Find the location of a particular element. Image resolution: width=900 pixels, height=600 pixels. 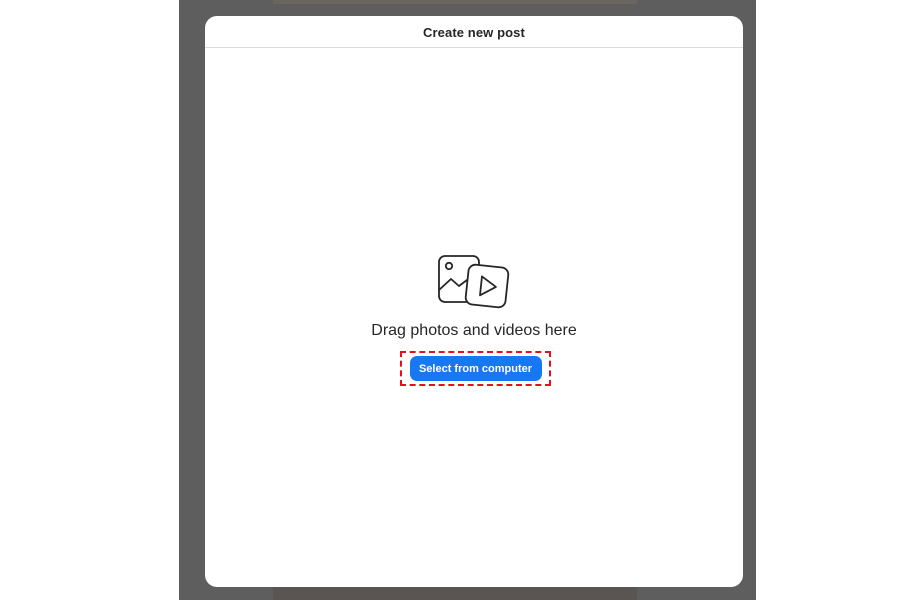

modal-header: Create new post is located at coordinates (474, 32).